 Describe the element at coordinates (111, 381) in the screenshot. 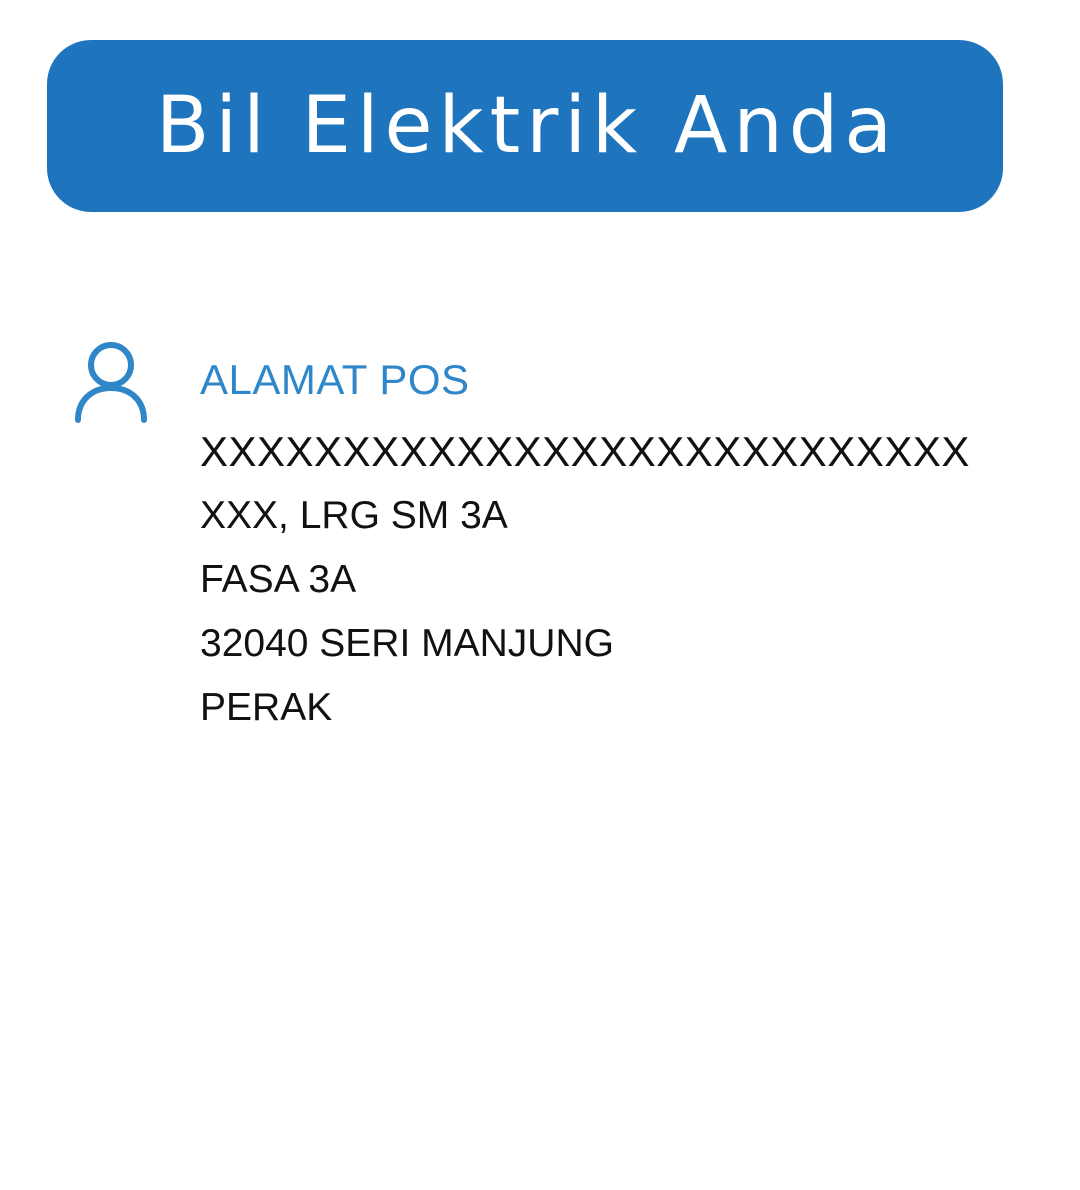

I see `person-icon` at that location.